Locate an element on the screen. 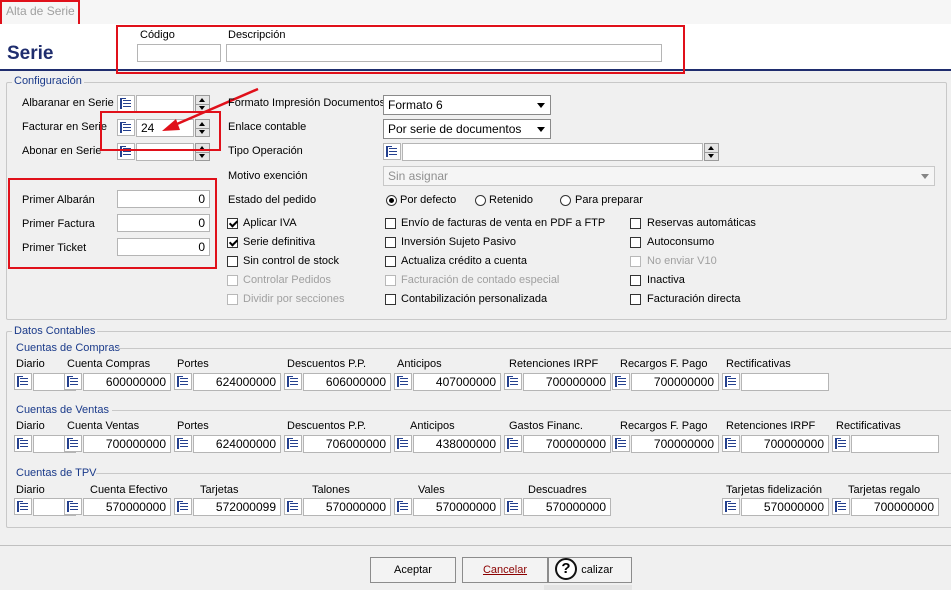 The image size is (951, 590). compras-label: Retenciones IRPF is located at coordinates (554, 364).